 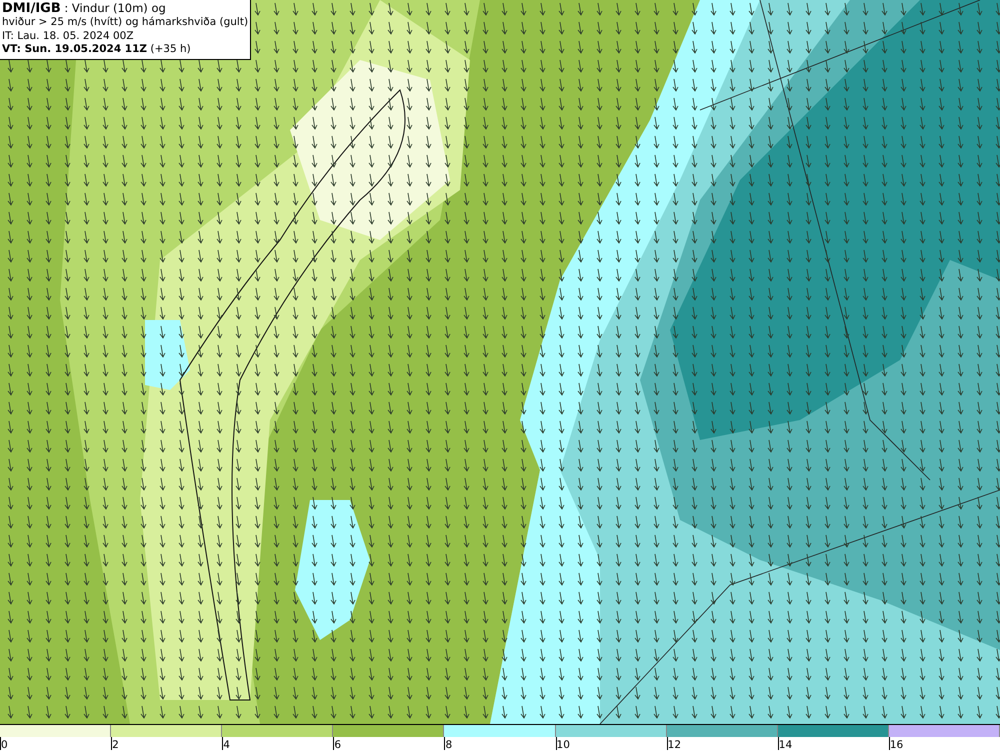 What do you see at coordinates (500, 743) in the screenshot?
I see `legend-label: 8` at bounding box center [500, 743].